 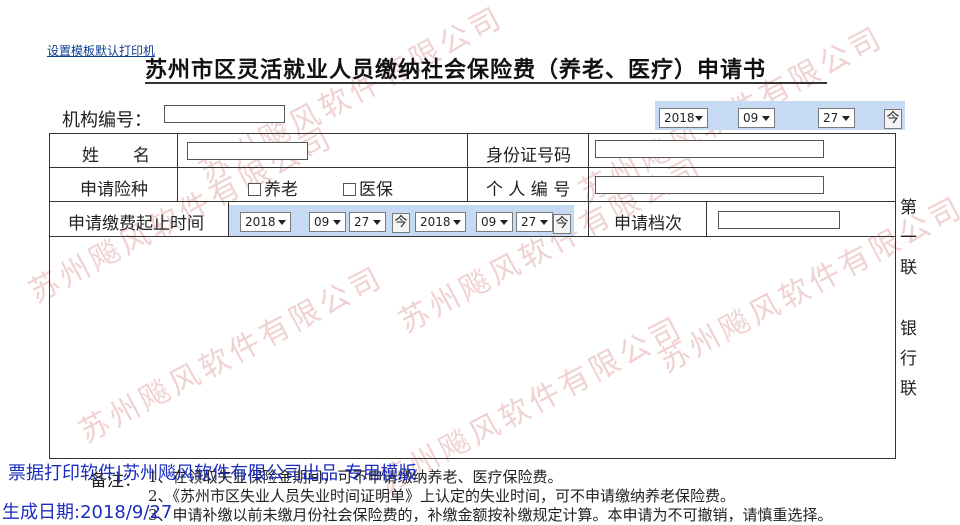 I want to click on idcard-input, so click(x=709, y=149).